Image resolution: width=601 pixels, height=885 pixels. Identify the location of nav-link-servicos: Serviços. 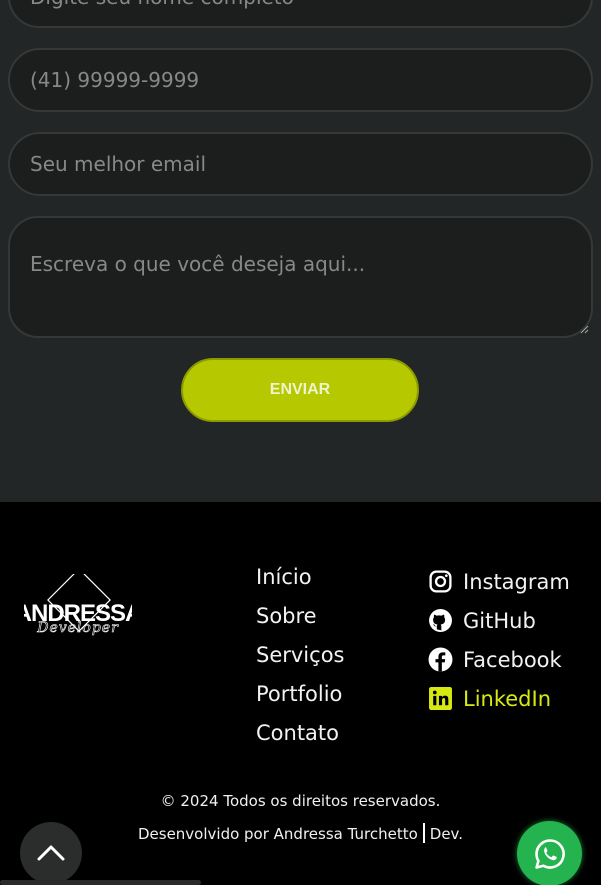
(300, 659).